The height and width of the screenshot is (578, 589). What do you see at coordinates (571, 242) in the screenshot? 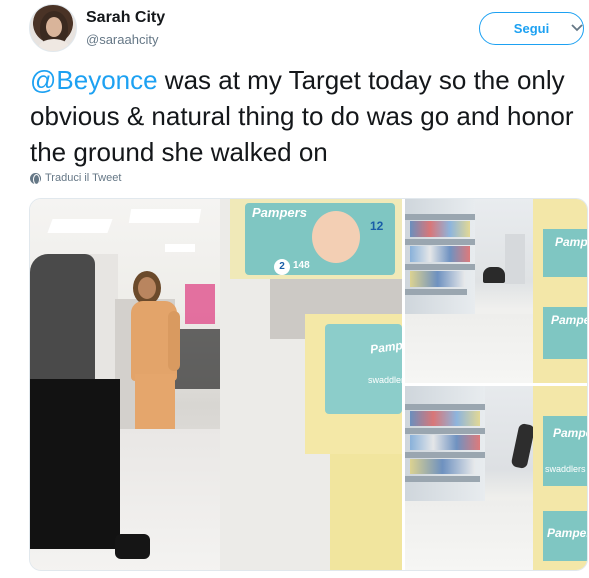
I see `product-brand-tr1: Pampers` at bounding box center [571, 242].